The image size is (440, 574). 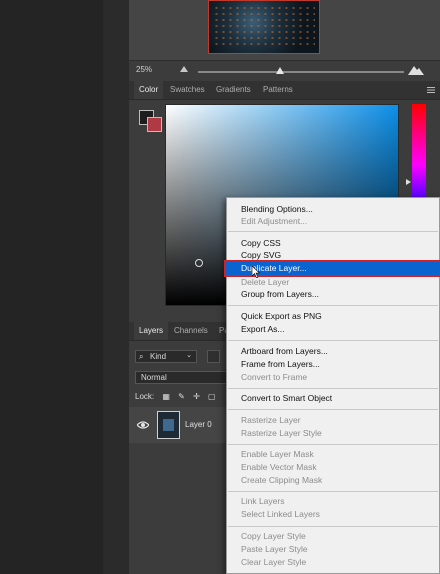 What do you see at coordinates (116, 287) in the screenshot?
I see `panel-divider` at bounding box center [116, 287].